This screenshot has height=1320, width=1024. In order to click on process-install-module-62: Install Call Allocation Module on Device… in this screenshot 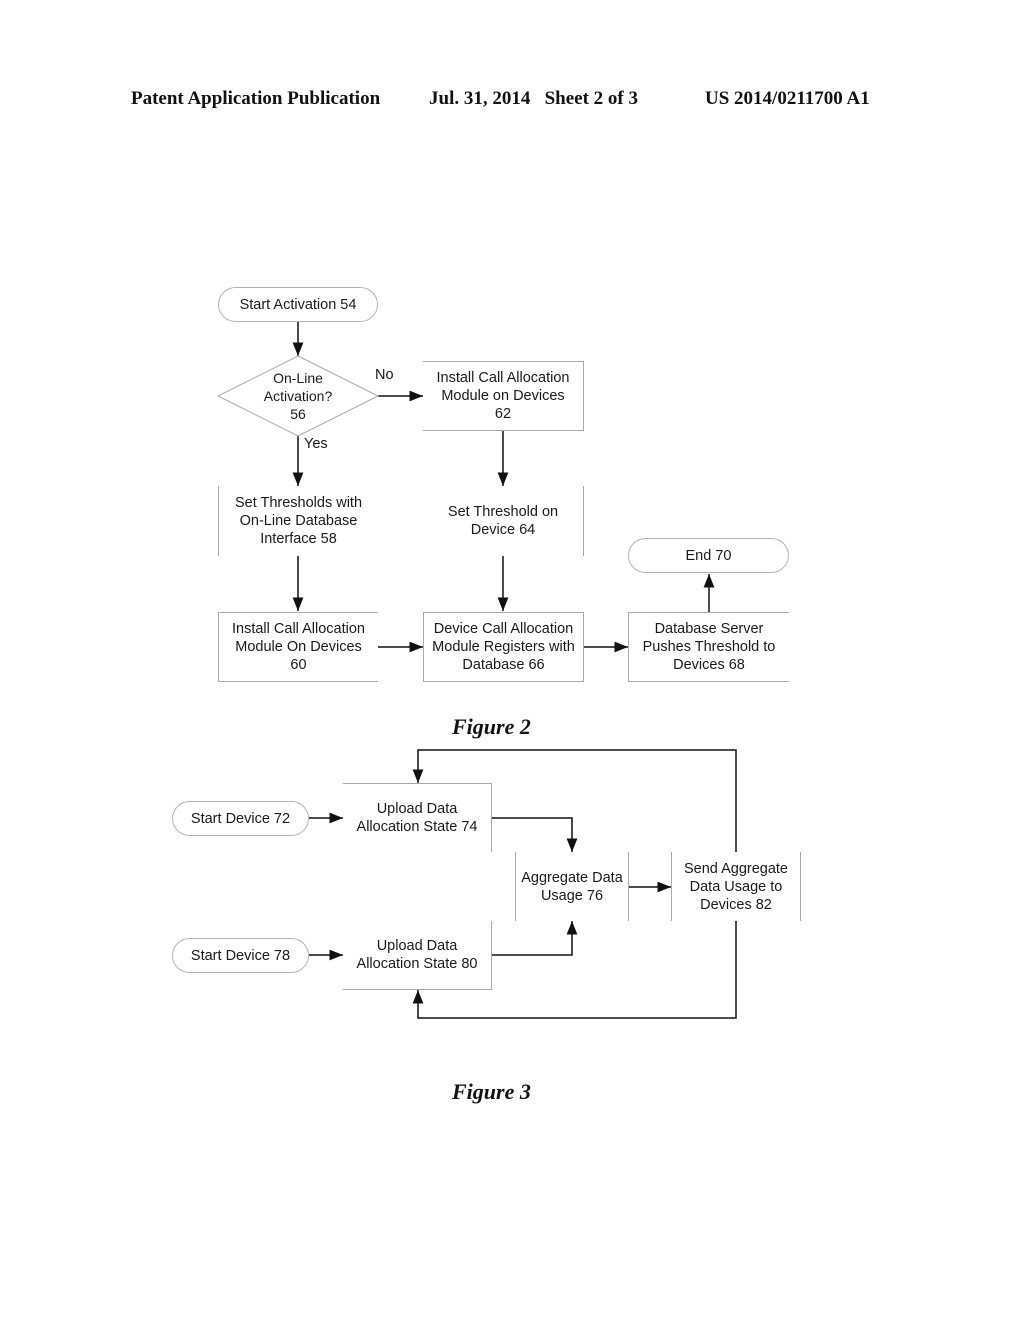, I will do `click(503, 396)`.